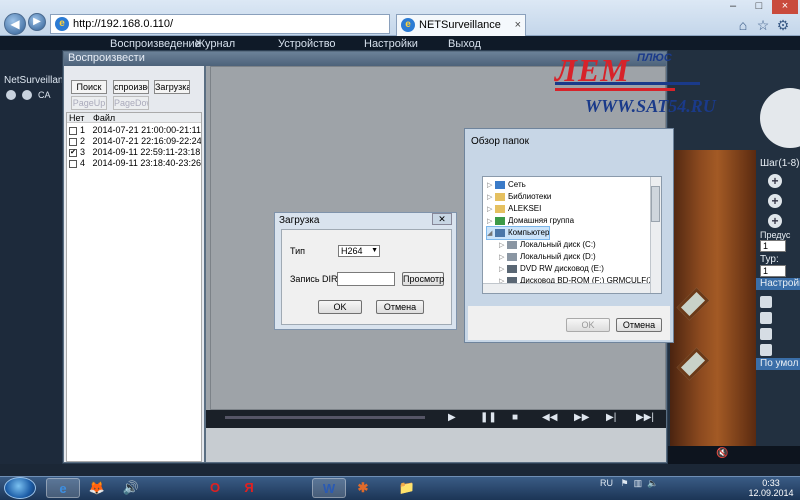 This screenshot has height=500, width=800. I want to click on type-input: 1, so click(773, 271).